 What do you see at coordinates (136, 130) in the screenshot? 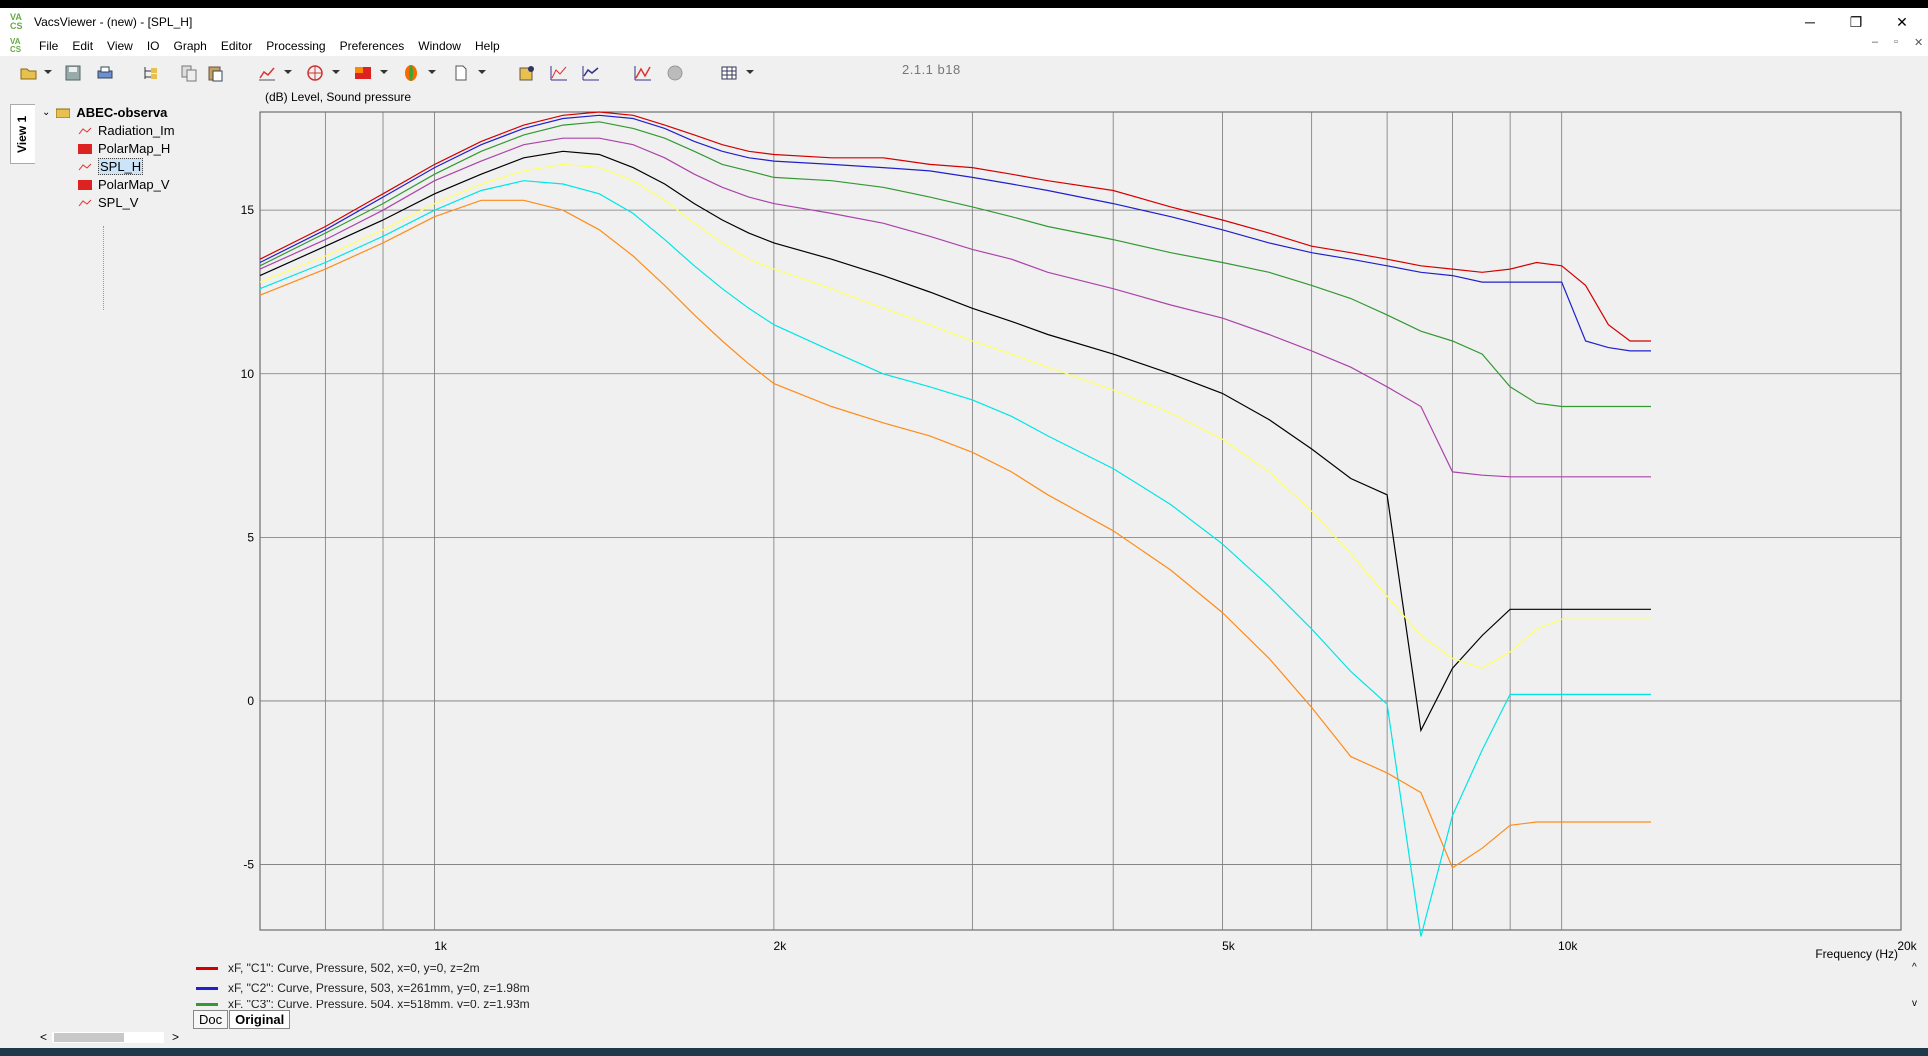
I see `tree-item-label: Radiation_Im` at bounding box center [136, 130].